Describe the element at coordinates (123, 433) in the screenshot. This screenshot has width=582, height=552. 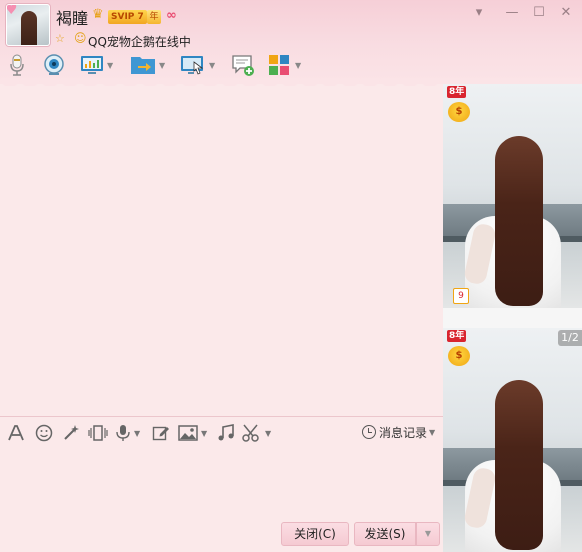
I see `voice-icon` at that location.